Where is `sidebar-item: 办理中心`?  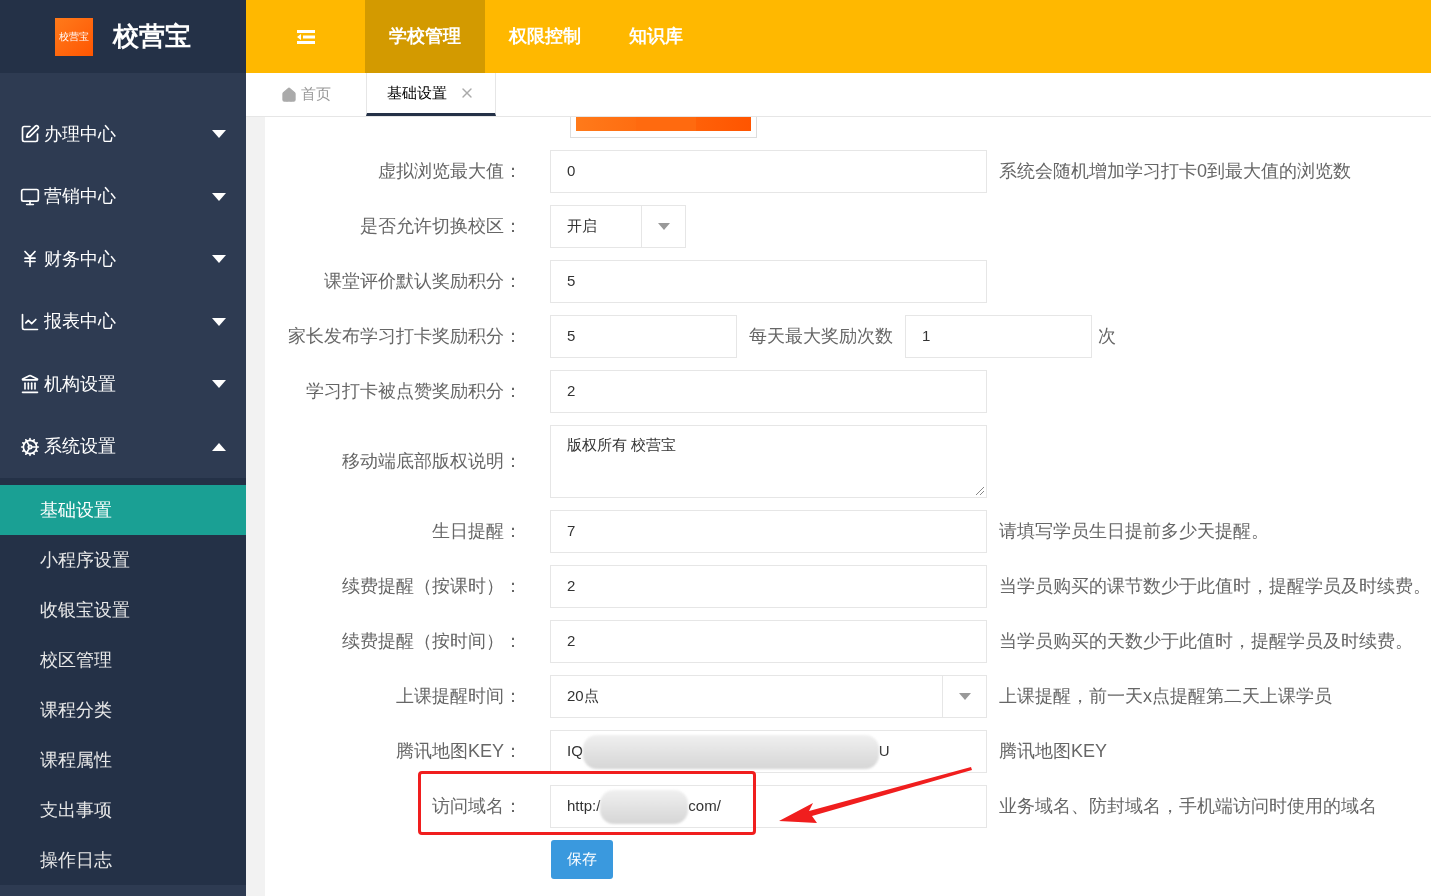
sidebar-item: 办理中心 is located at coordinates (123, 134).